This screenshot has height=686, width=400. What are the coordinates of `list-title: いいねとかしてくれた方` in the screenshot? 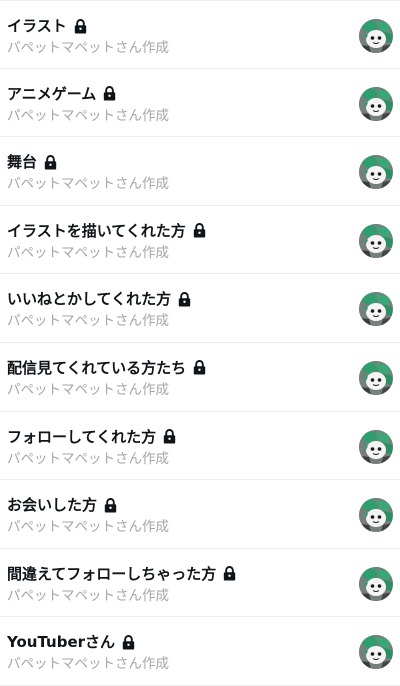 It's located at (89, 299).